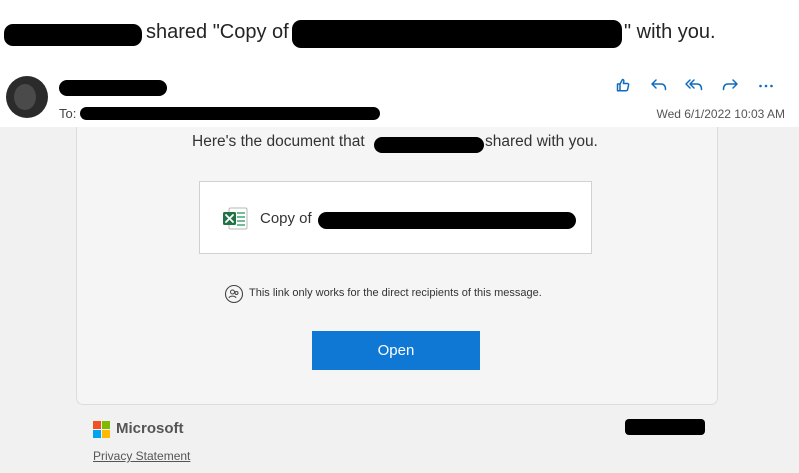 The image size is (799, 473). What do you see at coordinates (286, 218) in the screenshot?
I see `document-name: Copy of` at bounding box center [286, 218].